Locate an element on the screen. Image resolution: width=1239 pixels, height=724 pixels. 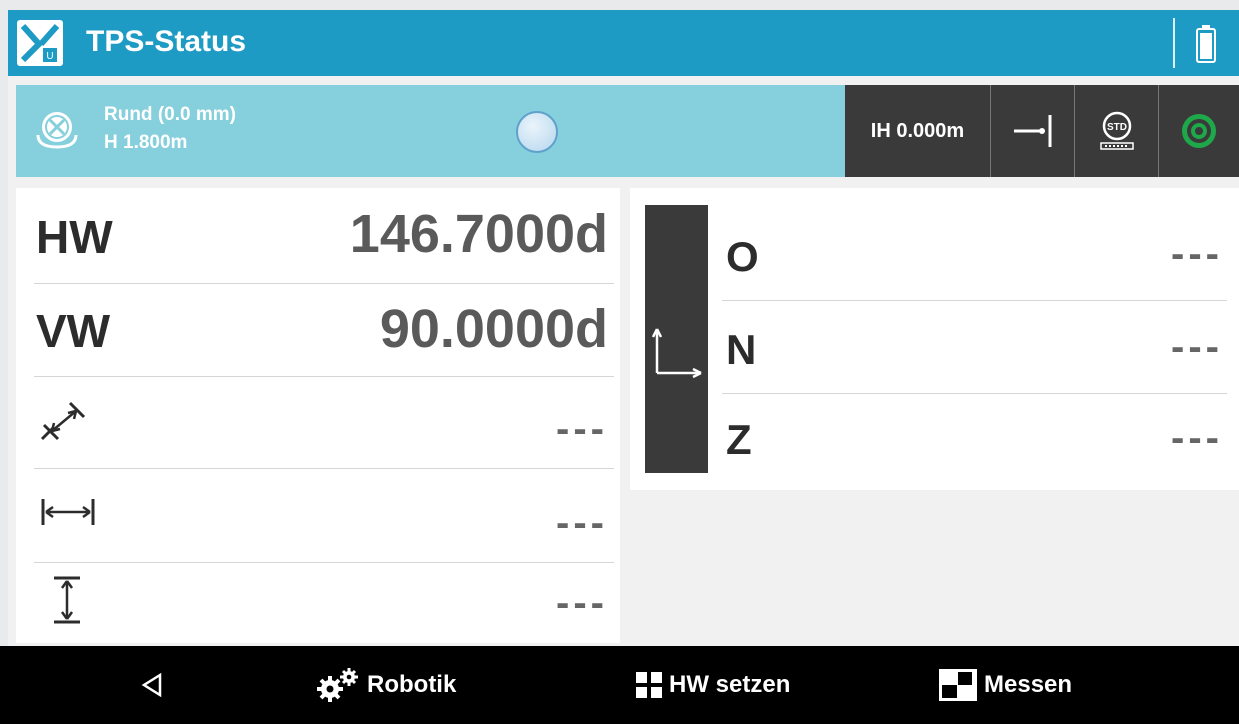
easting-label: O is located at coordinates (742, 256).